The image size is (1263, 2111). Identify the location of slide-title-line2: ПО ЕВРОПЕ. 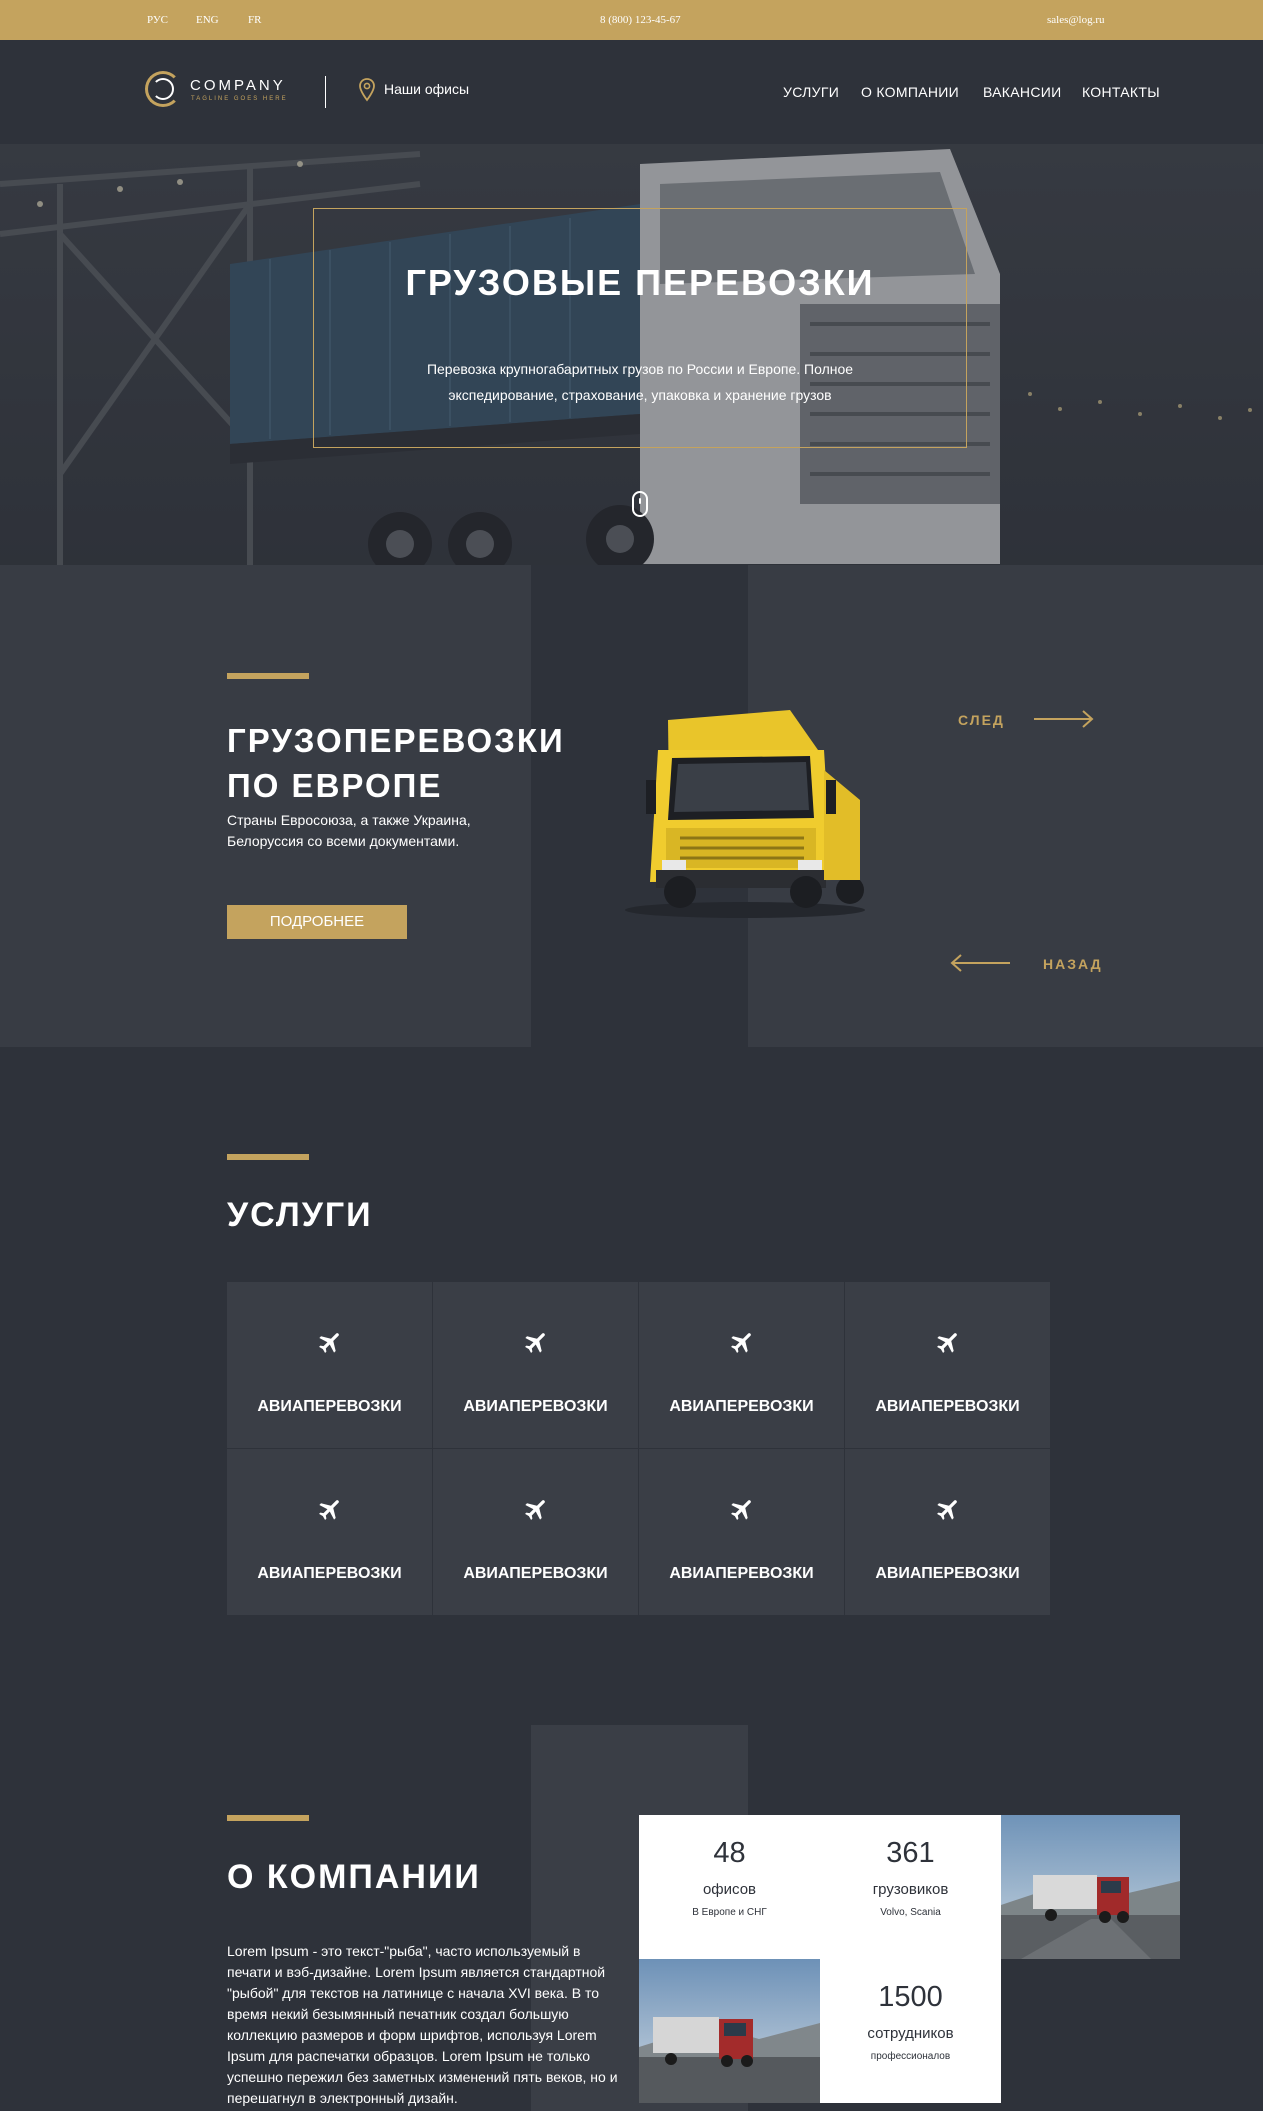
(335, 785).